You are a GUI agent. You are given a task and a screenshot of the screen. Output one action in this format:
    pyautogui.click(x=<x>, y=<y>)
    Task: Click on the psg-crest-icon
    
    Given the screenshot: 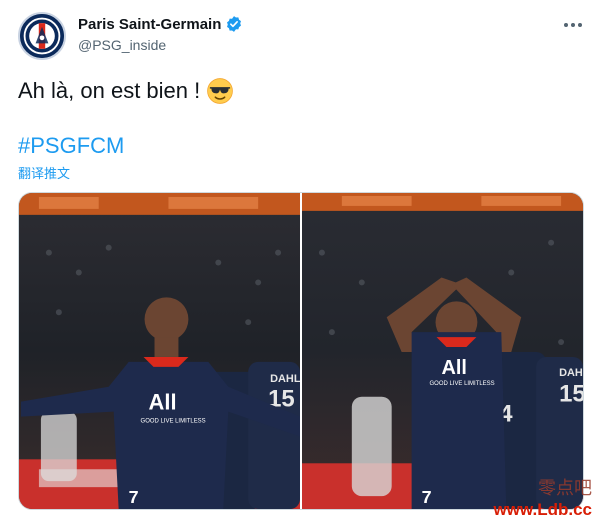 What is the action you would take?
    pyautogui.click(x=42, y=36)
    